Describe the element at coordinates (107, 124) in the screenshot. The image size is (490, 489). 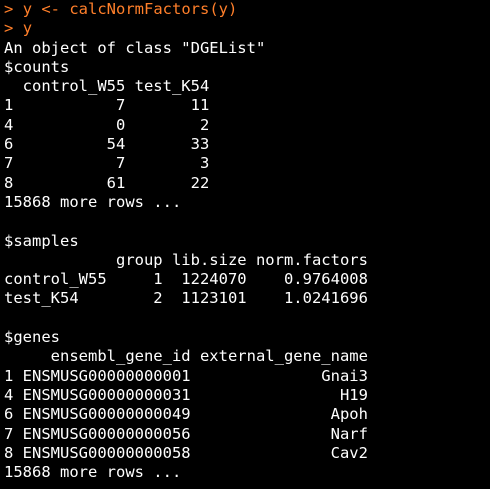
I see `output-text: 4 0 2` at that location.